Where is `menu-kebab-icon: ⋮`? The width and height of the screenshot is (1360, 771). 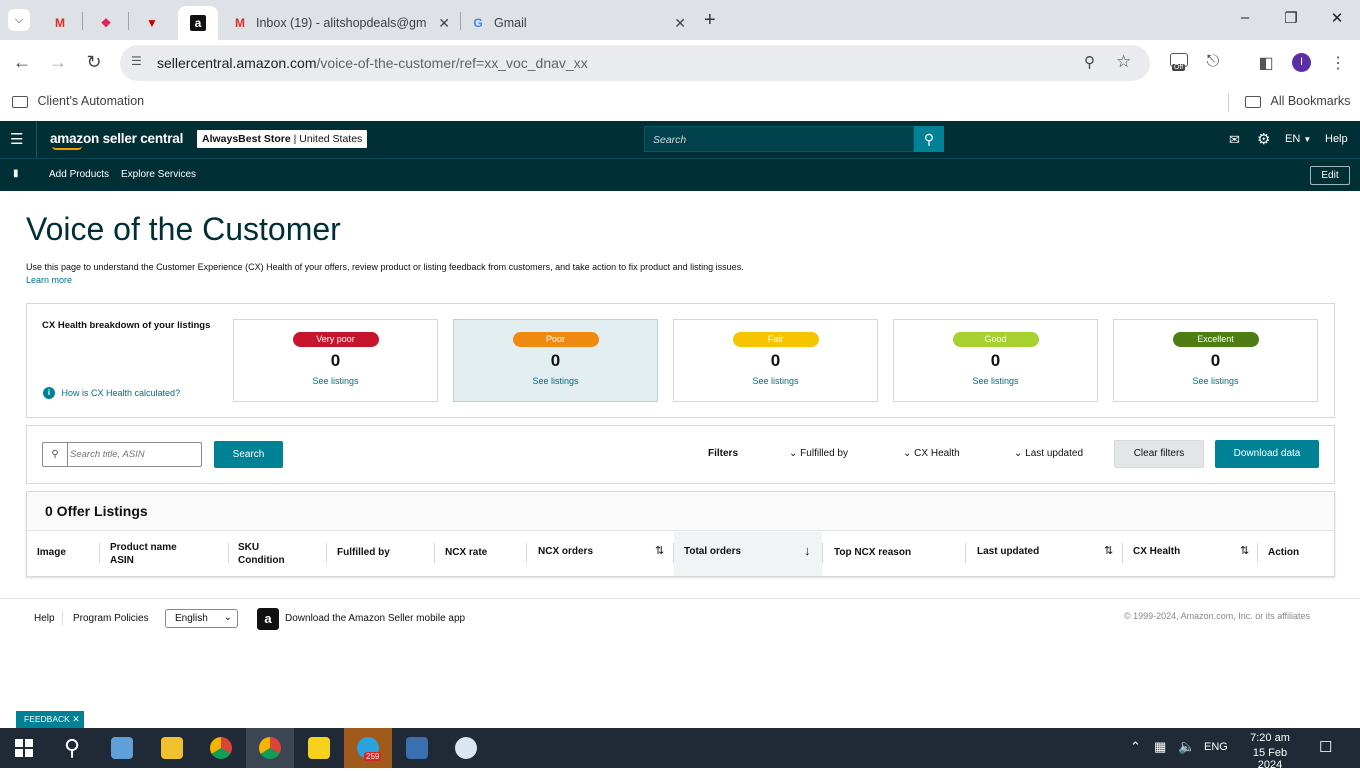
menu-kebab-icon: ⋮ is located at coordinates (1338, 63).